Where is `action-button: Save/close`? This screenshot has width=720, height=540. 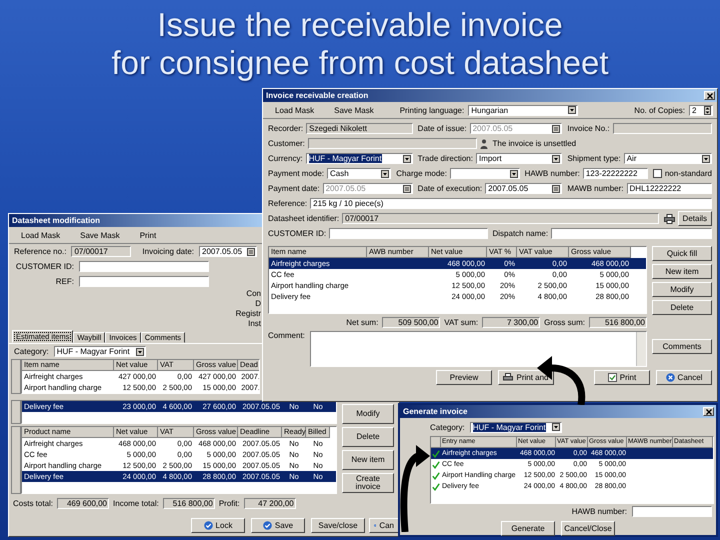 action-button: Save/close is located at coordinates (338, 525).